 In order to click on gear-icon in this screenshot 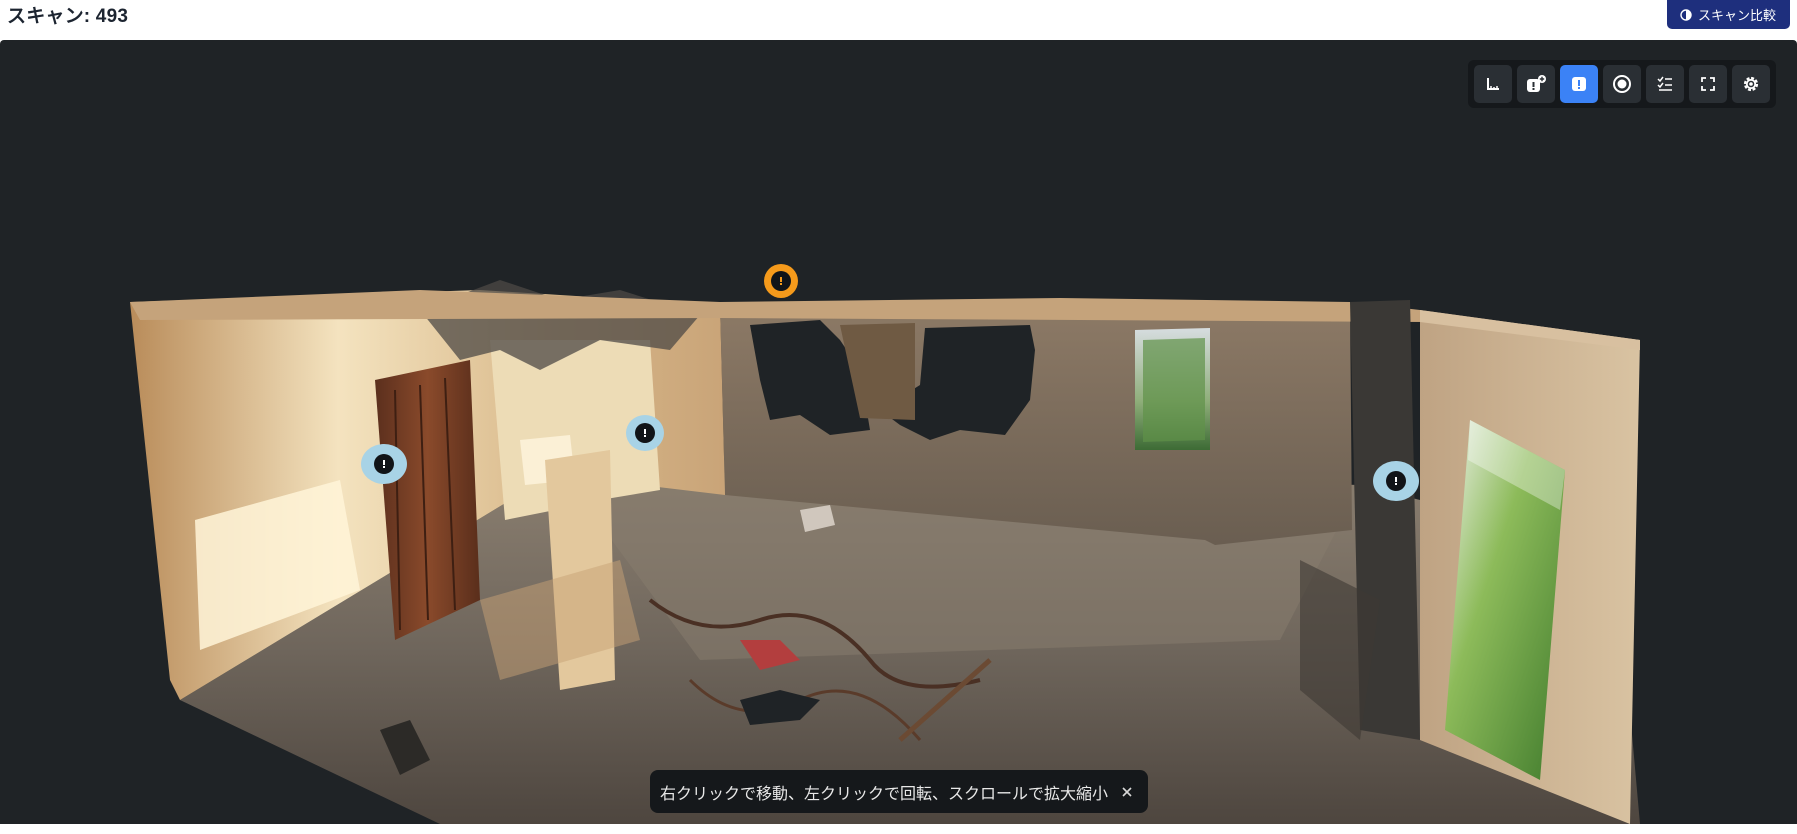, I will do `click(1751, 84)`.